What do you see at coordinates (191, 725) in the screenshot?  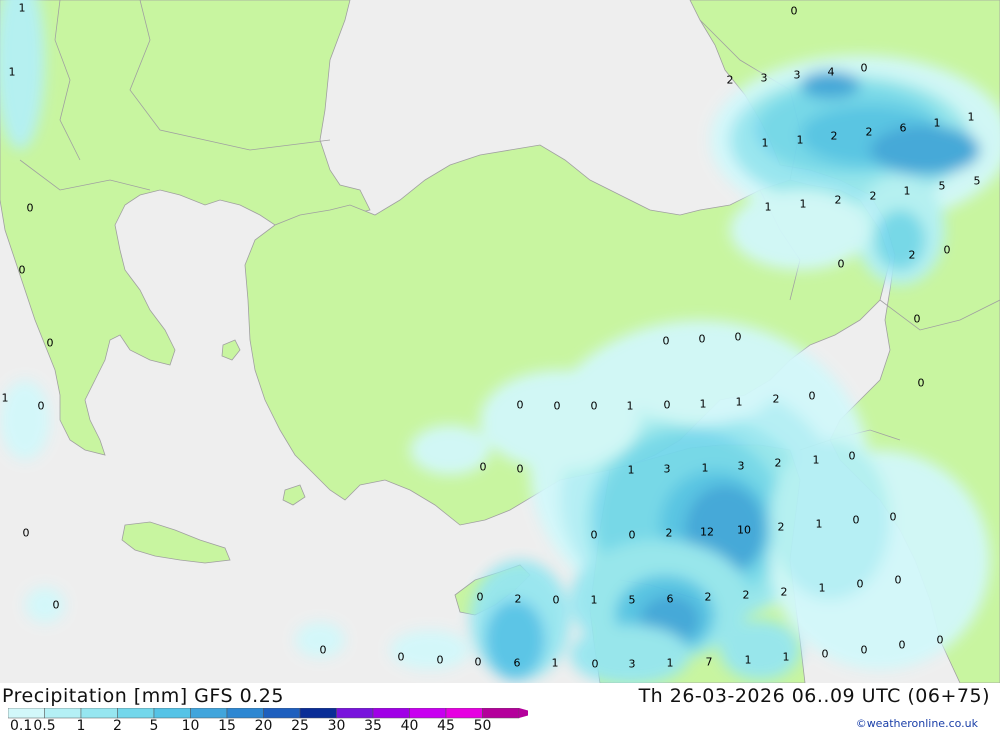 I see `legend-label: 10` at bounding box center [191, 725].